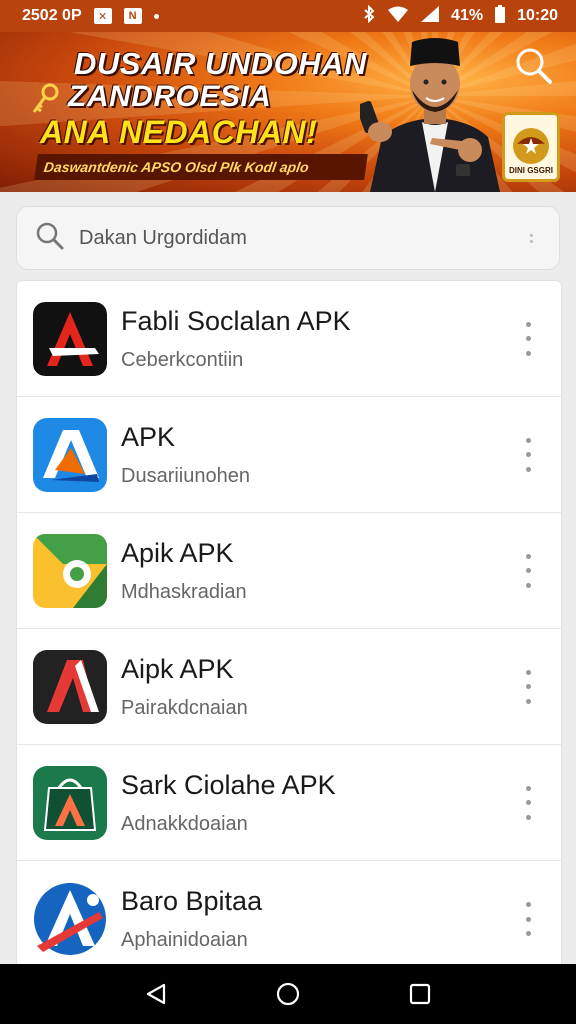  I want to click on banner-person-image, so click(433, 112).